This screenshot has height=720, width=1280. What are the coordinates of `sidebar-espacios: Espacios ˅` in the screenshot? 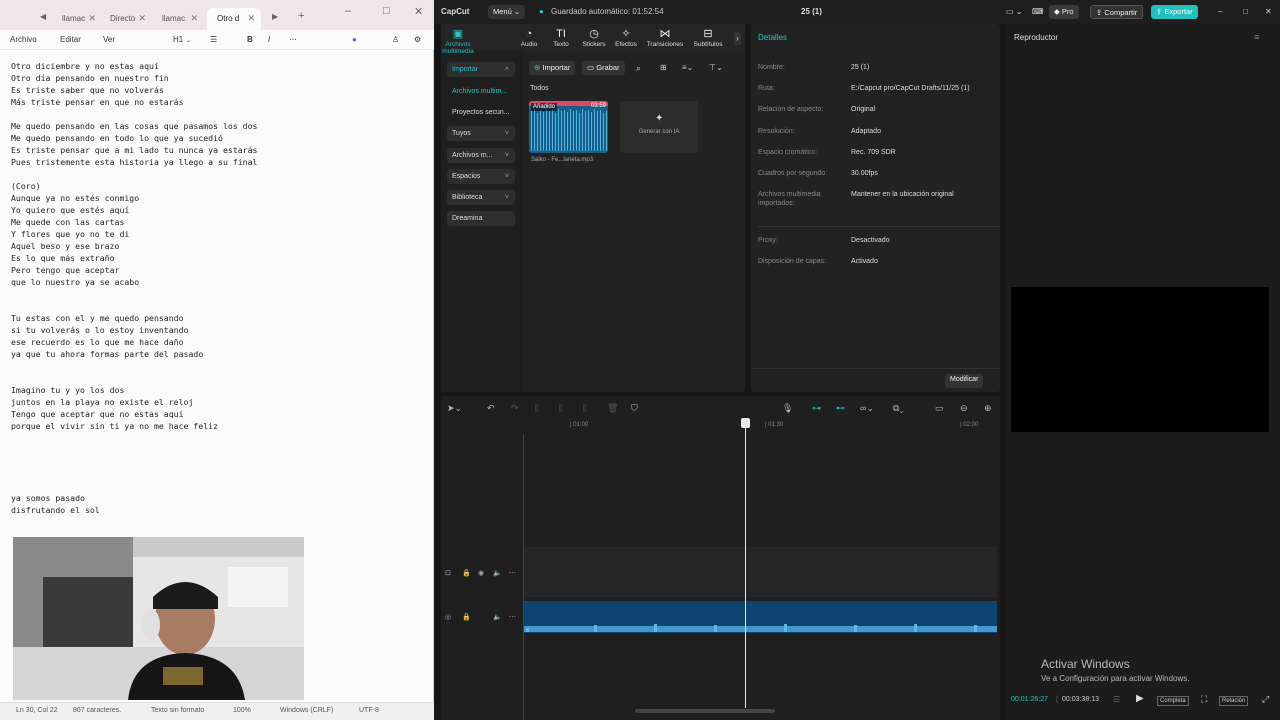 It's located at (481, 176).